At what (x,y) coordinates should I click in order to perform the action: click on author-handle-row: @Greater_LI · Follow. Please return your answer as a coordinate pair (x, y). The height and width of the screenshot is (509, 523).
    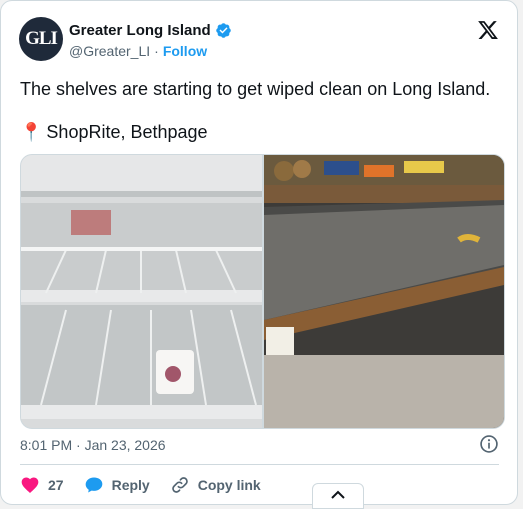
    Looking at the image, I should click on (138, 51).